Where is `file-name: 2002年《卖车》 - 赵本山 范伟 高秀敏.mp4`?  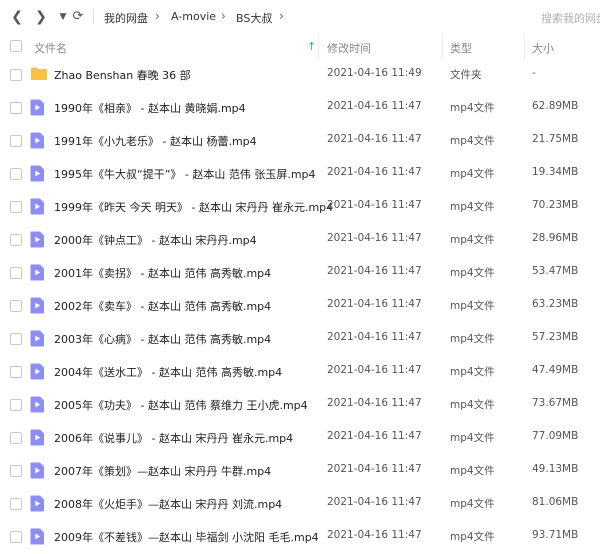 file-name: 2002年《卖车》 - 赵本山 范伟 高秀敏.mp4 is located at coordinates (163, 306).